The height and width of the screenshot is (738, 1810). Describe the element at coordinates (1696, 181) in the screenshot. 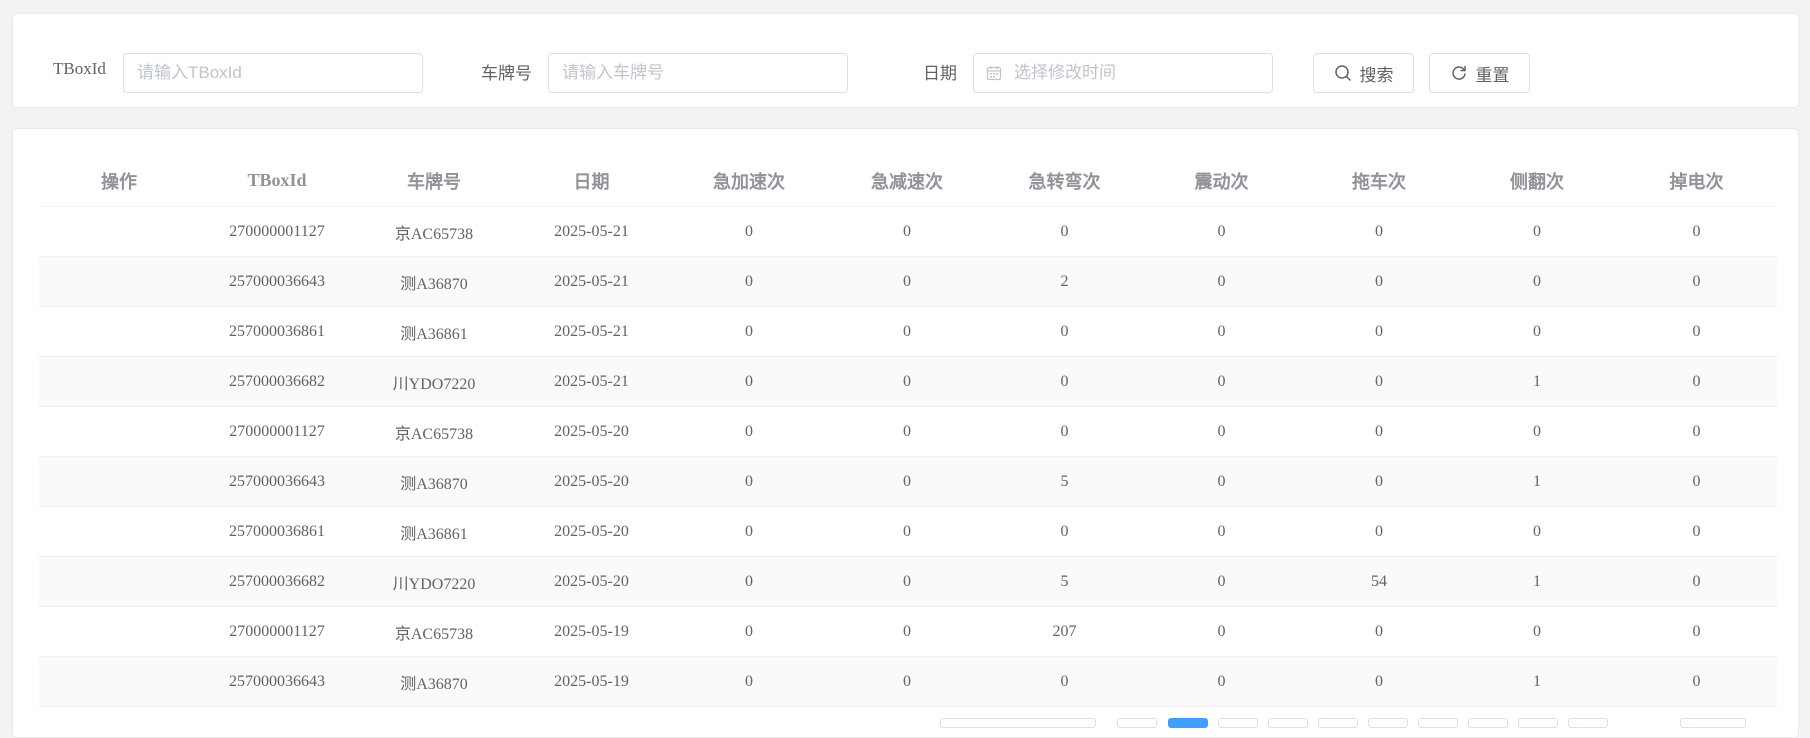

I see `column-header-power-loss: 掉电次` at that location.